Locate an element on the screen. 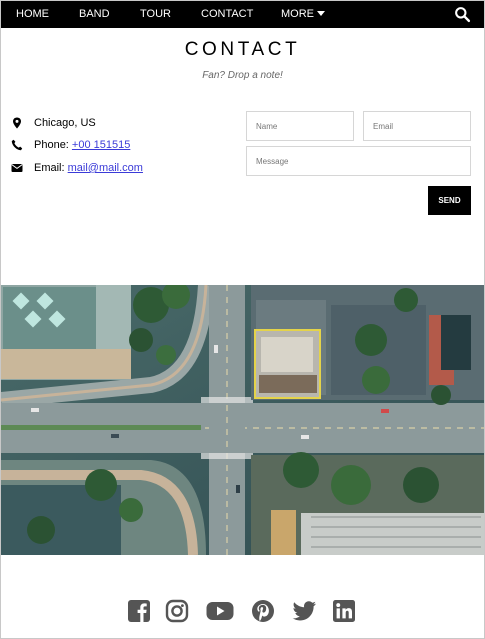 Image resolution: width=485 pixels, height=639 pixels. phone-label: Phone: is located at coordinates (53, 145).